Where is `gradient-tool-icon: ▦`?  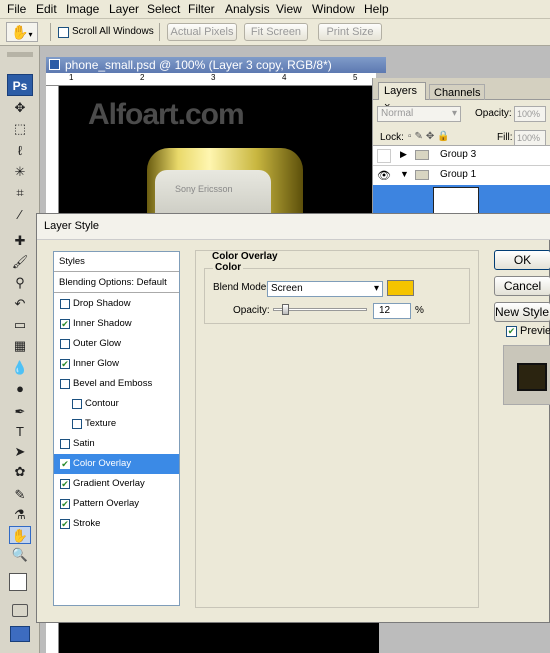 gradient-tool-icon: ▦ is located at coordinates (20, 346).